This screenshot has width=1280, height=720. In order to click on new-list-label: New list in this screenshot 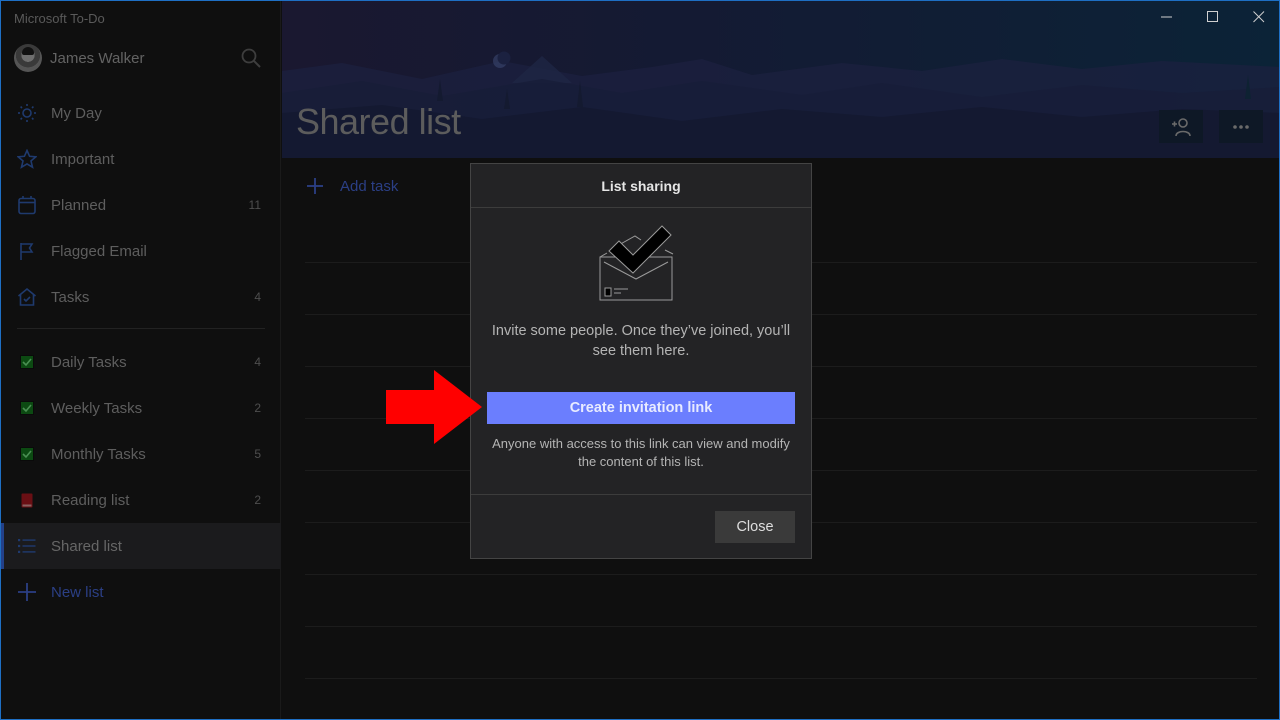, I will do `click(77, 592)`.